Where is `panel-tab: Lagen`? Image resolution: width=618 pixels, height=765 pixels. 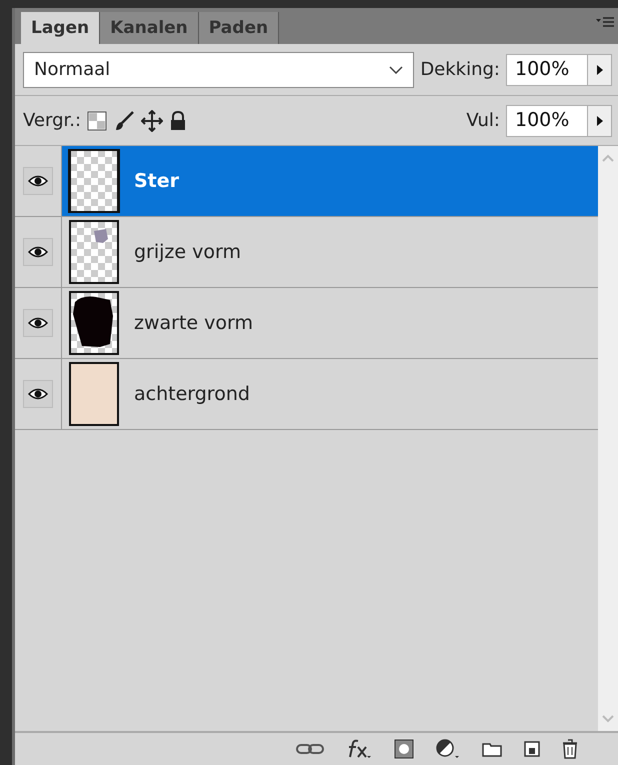
panel-tab: Lagen is located at coordinates (60, 28).